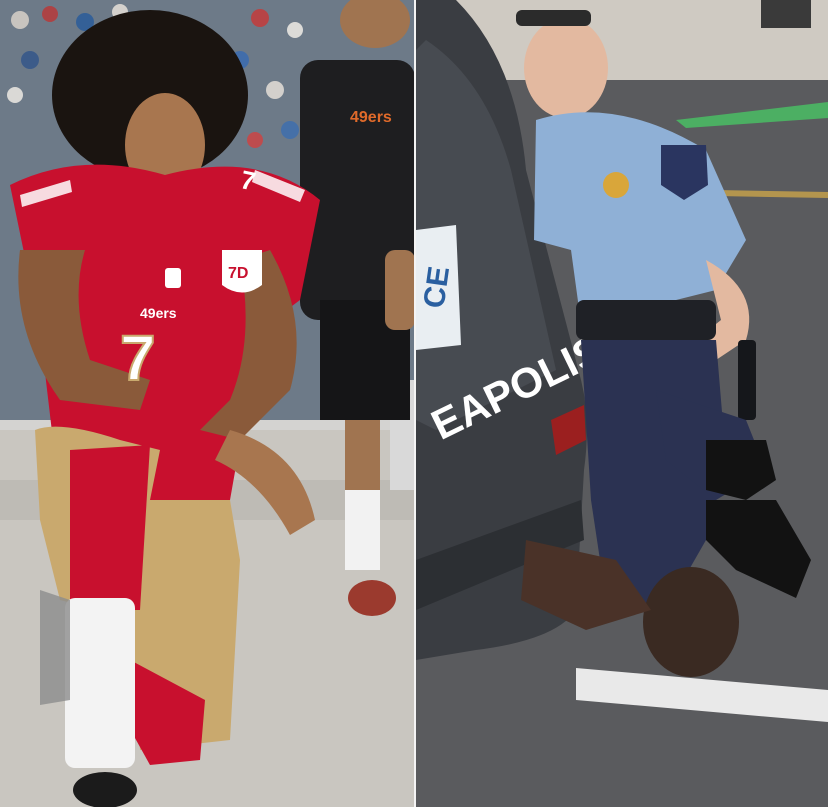  I want to click on officer-head, so click(566, 68).